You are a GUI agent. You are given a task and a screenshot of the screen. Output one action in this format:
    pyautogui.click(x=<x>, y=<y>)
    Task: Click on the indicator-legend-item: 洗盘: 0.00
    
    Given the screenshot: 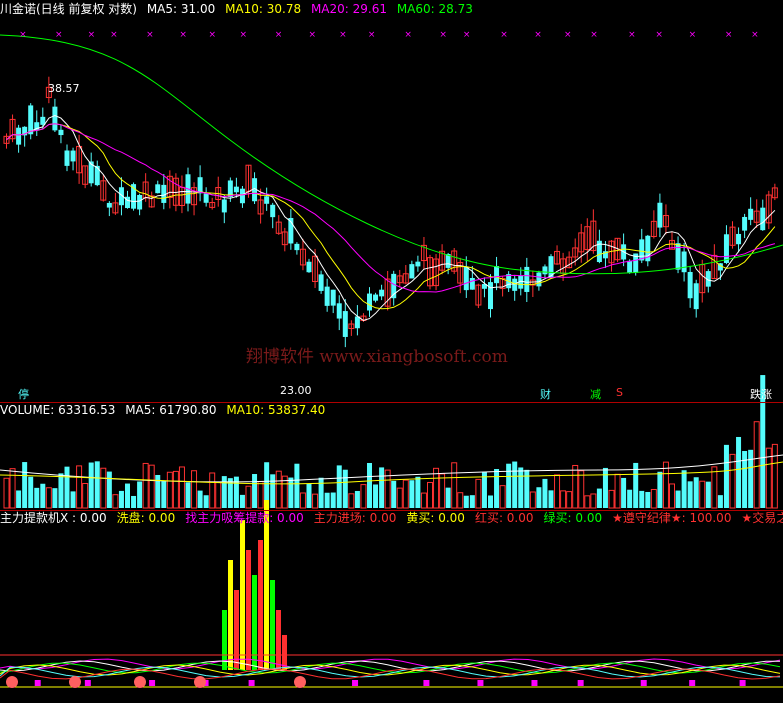 What is the action you would take?
    pyautogui.click(x=146, y=518)
    